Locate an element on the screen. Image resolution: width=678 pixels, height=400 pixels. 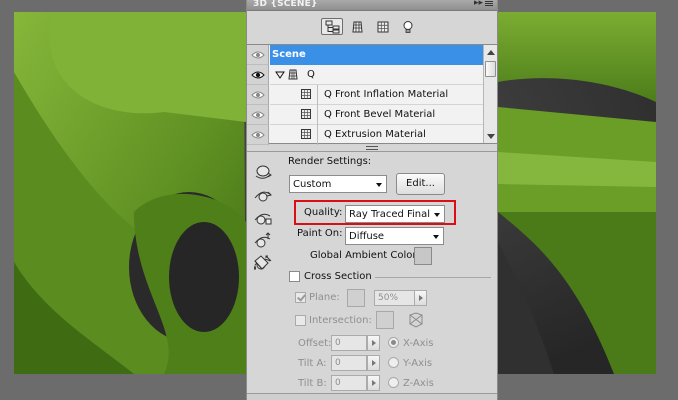
intersection-color-swatch is located at coordinates (385, 320).